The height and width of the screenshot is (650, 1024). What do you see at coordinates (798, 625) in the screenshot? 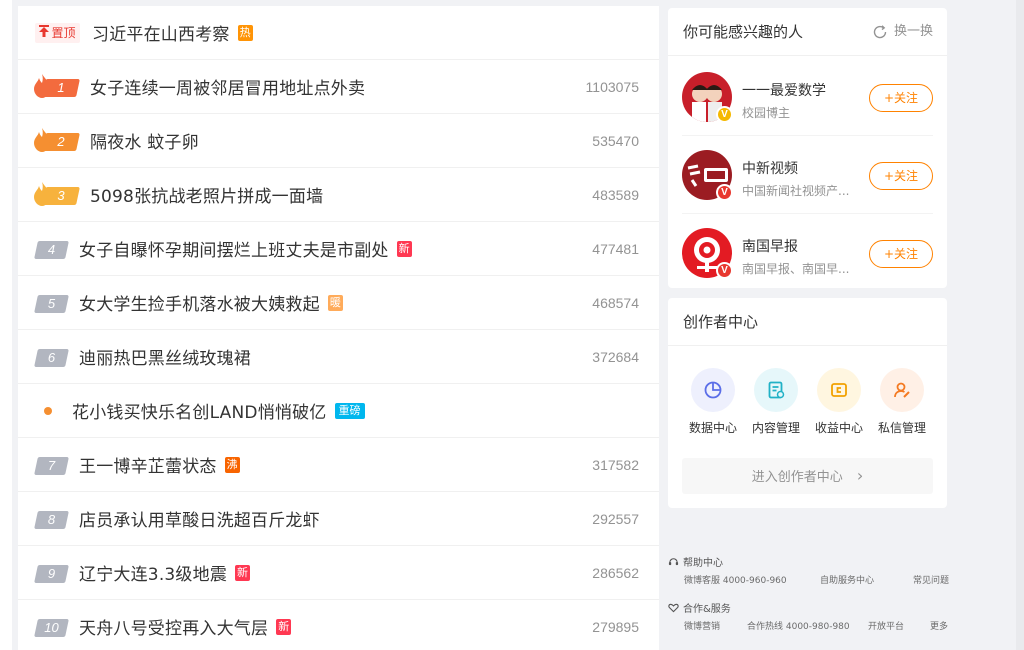
I see `footer-link: 合作热线 4000-980-980` at bounding box center [798, 625].